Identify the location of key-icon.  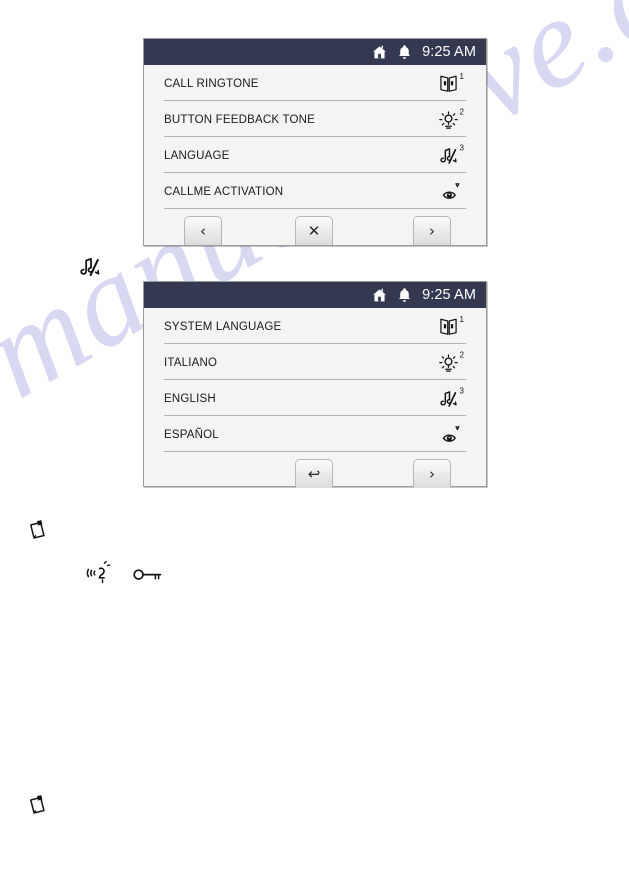
(148, 575).